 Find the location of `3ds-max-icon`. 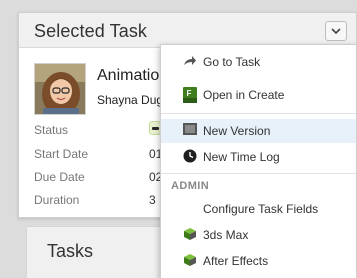

3ds-max-icon is located at coordinates (190, 234).